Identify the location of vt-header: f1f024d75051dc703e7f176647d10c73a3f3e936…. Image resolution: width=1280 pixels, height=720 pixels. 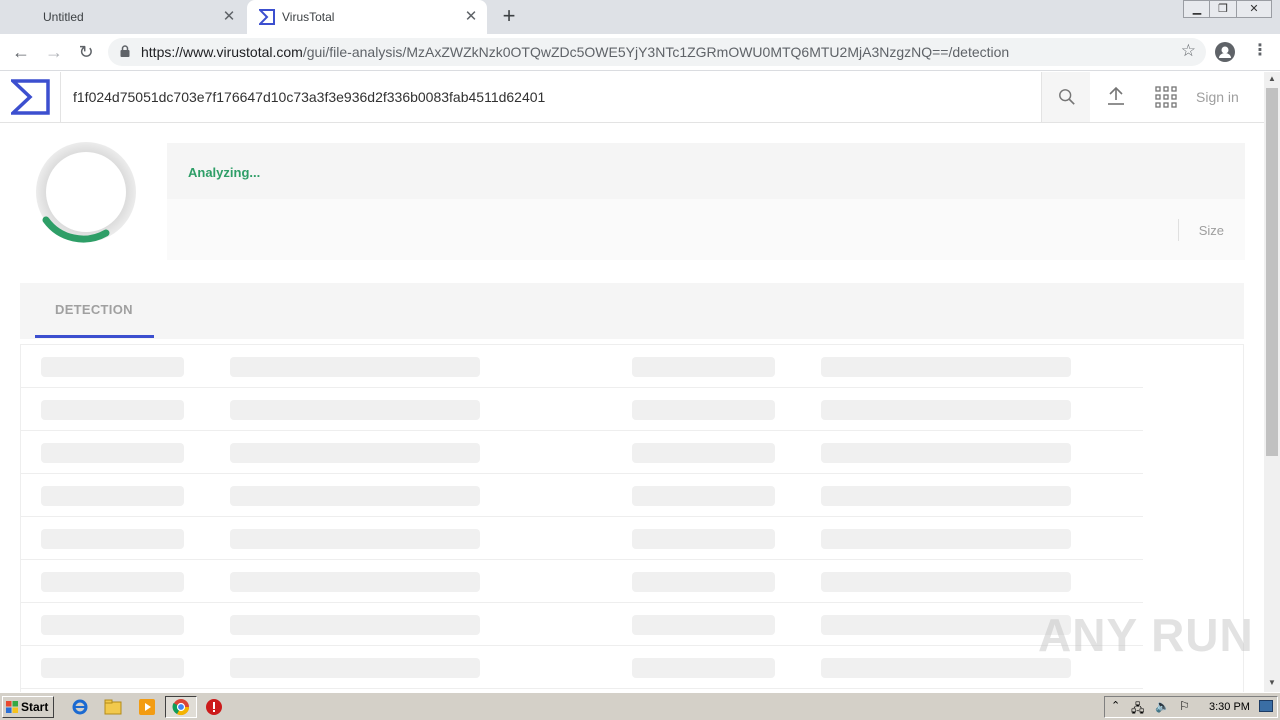
(632, 97).